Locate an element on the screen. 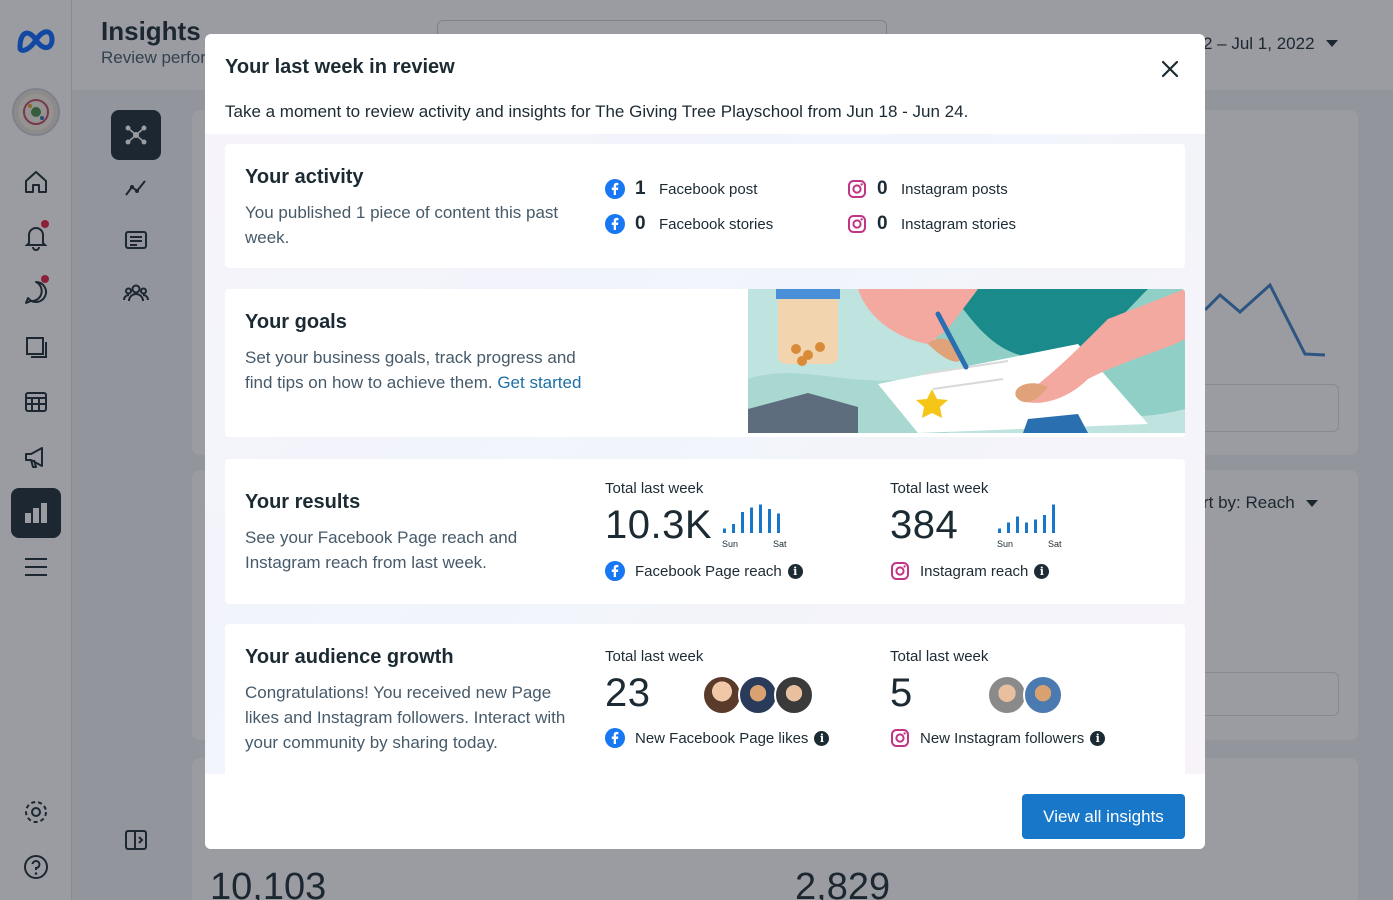 This screenshot has width=1393, height=900. close-button is located at coordinates (1170, 69).